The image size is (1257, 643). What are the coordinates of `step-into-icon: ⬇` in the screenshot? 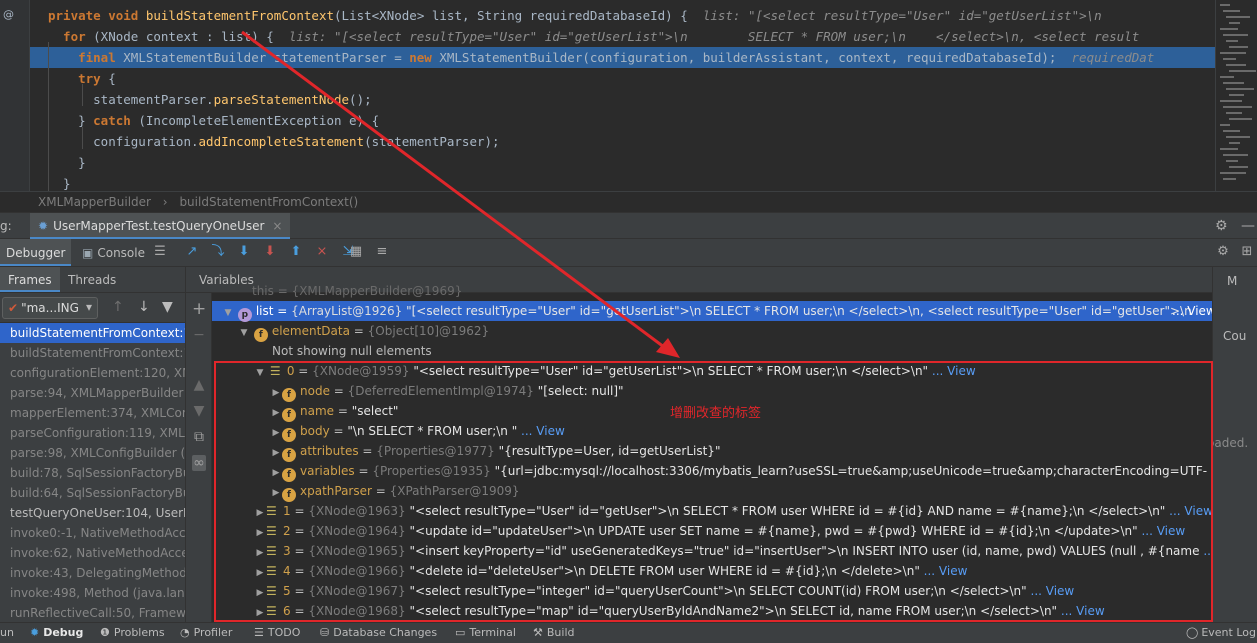 It's located at (244, 252).